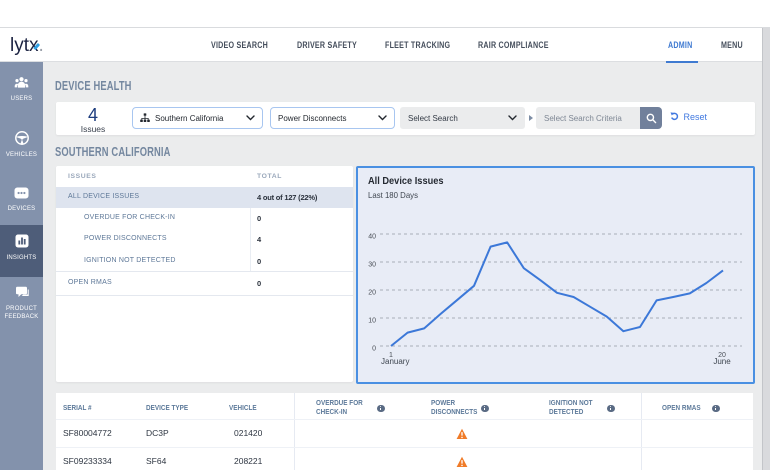  Describe the element at coordinates (372, 265) in the screenshot. I see `svg-text: 30` at that location.